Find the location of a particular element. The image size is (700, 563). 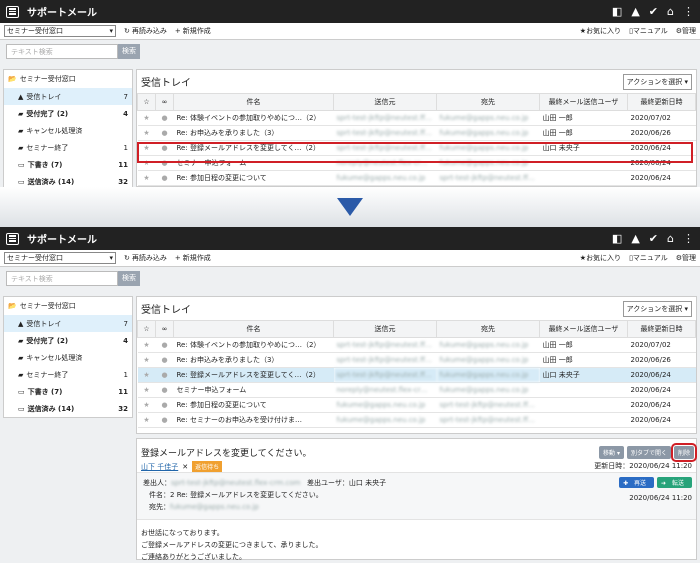

close-icon: ✕ is located at coordinates (185, 467).